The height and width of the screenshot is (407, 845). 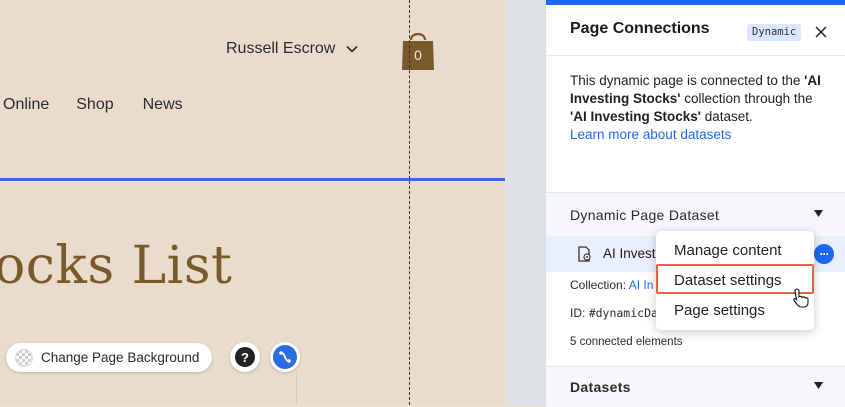 What do you see at coordinates (728, 280) in the screenshot?
I see `menu-item-dataset-settings: Dataset settings` at bounding box center [728, 280].